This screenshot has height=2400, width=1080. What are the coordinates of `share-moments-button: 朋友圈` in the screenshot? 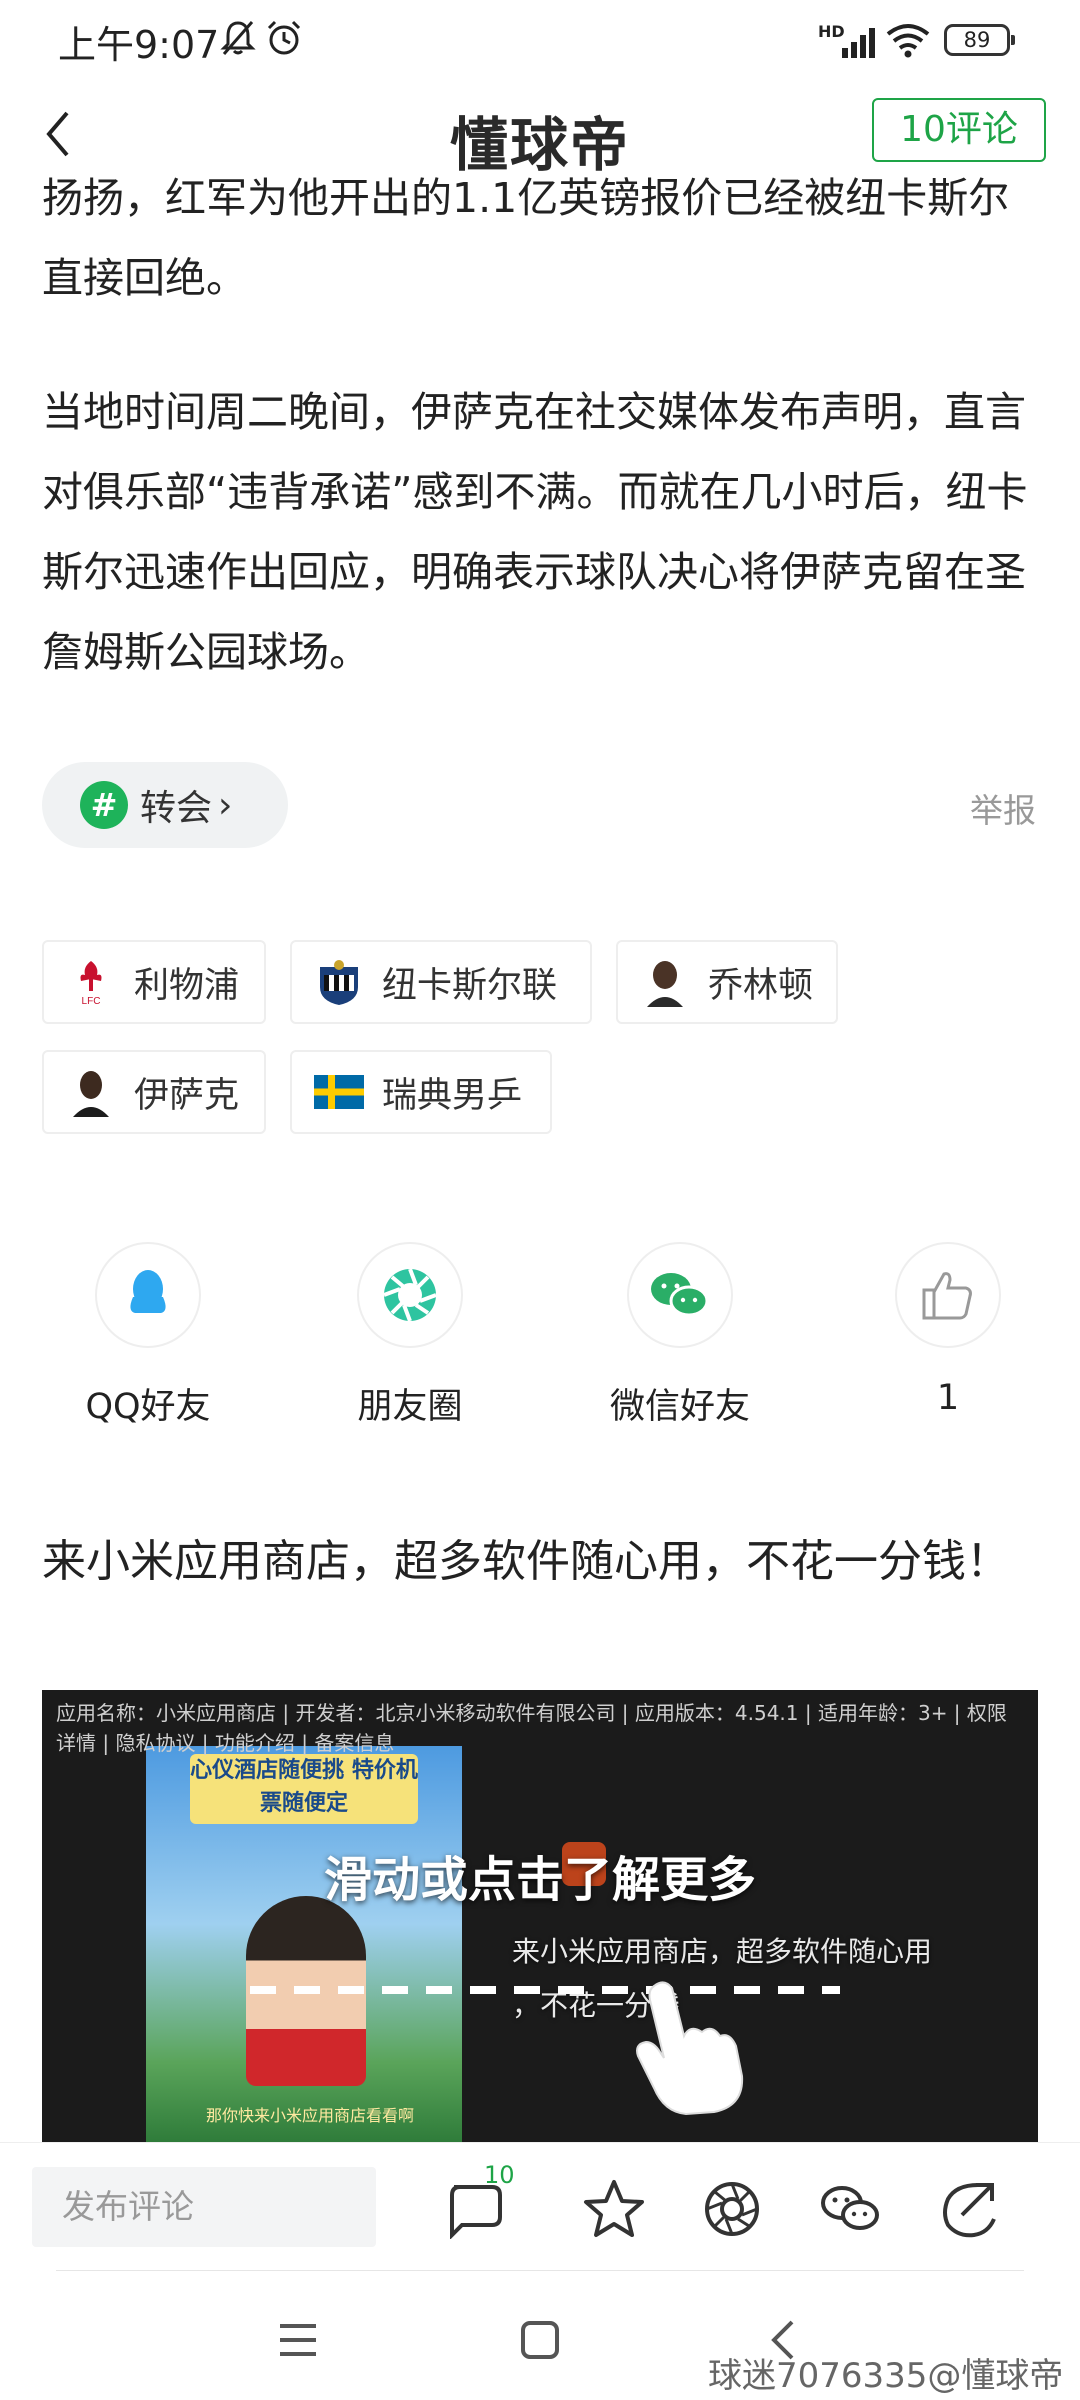 It's located at (410, 1335).